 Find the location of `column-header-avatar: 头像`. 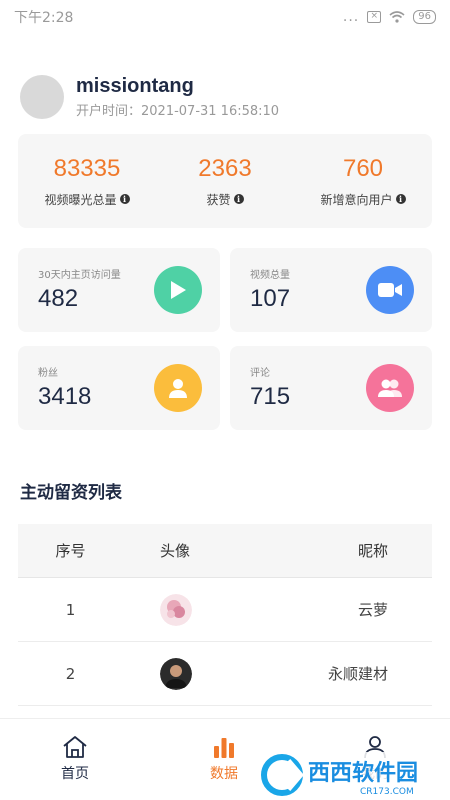

column-header-avatar: 头像 is located at coordinates (175, 551).